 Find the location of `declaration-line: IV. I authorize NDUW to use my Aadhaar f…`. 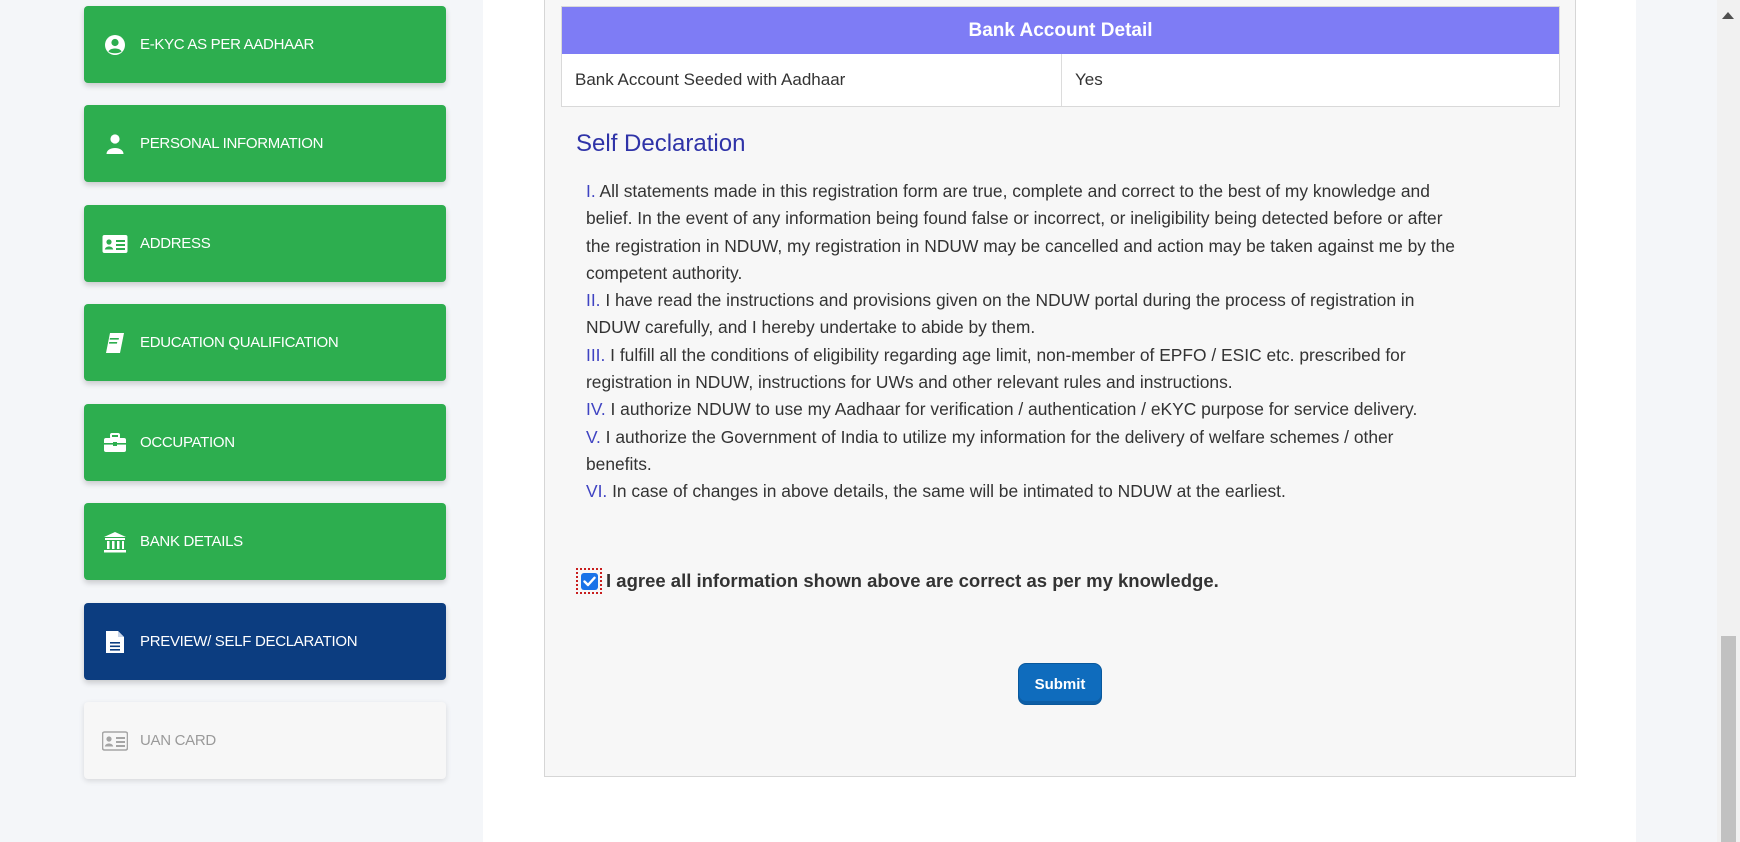

declaration-line: IV. I authorize NDUW to use my Aadhaar f… is located at coordinates (1076, 409).